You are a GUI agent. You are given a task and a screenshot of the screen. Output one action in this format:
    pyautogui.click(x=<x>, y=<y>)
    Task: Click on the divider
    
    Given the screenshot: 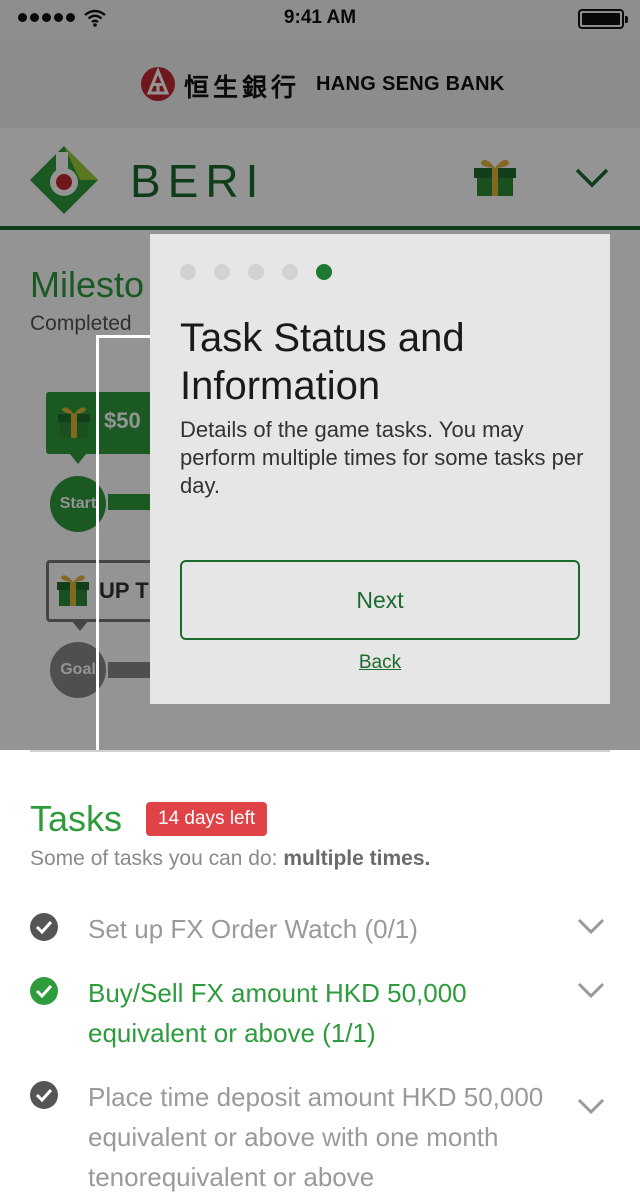 What is the action you would take?
    pyautogui.click(x=320, y=751)
    